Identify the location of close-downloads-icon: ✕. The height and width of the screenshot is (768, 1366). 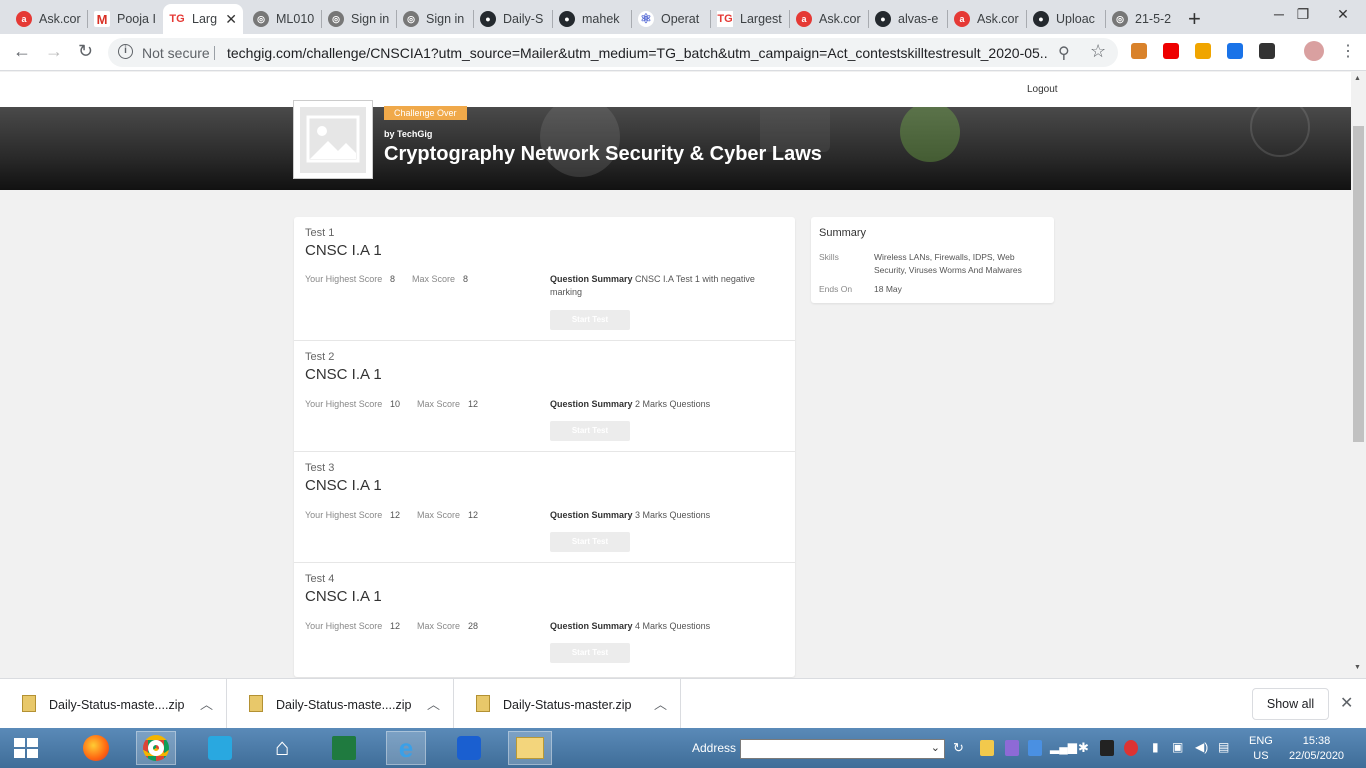
(1346, 703).